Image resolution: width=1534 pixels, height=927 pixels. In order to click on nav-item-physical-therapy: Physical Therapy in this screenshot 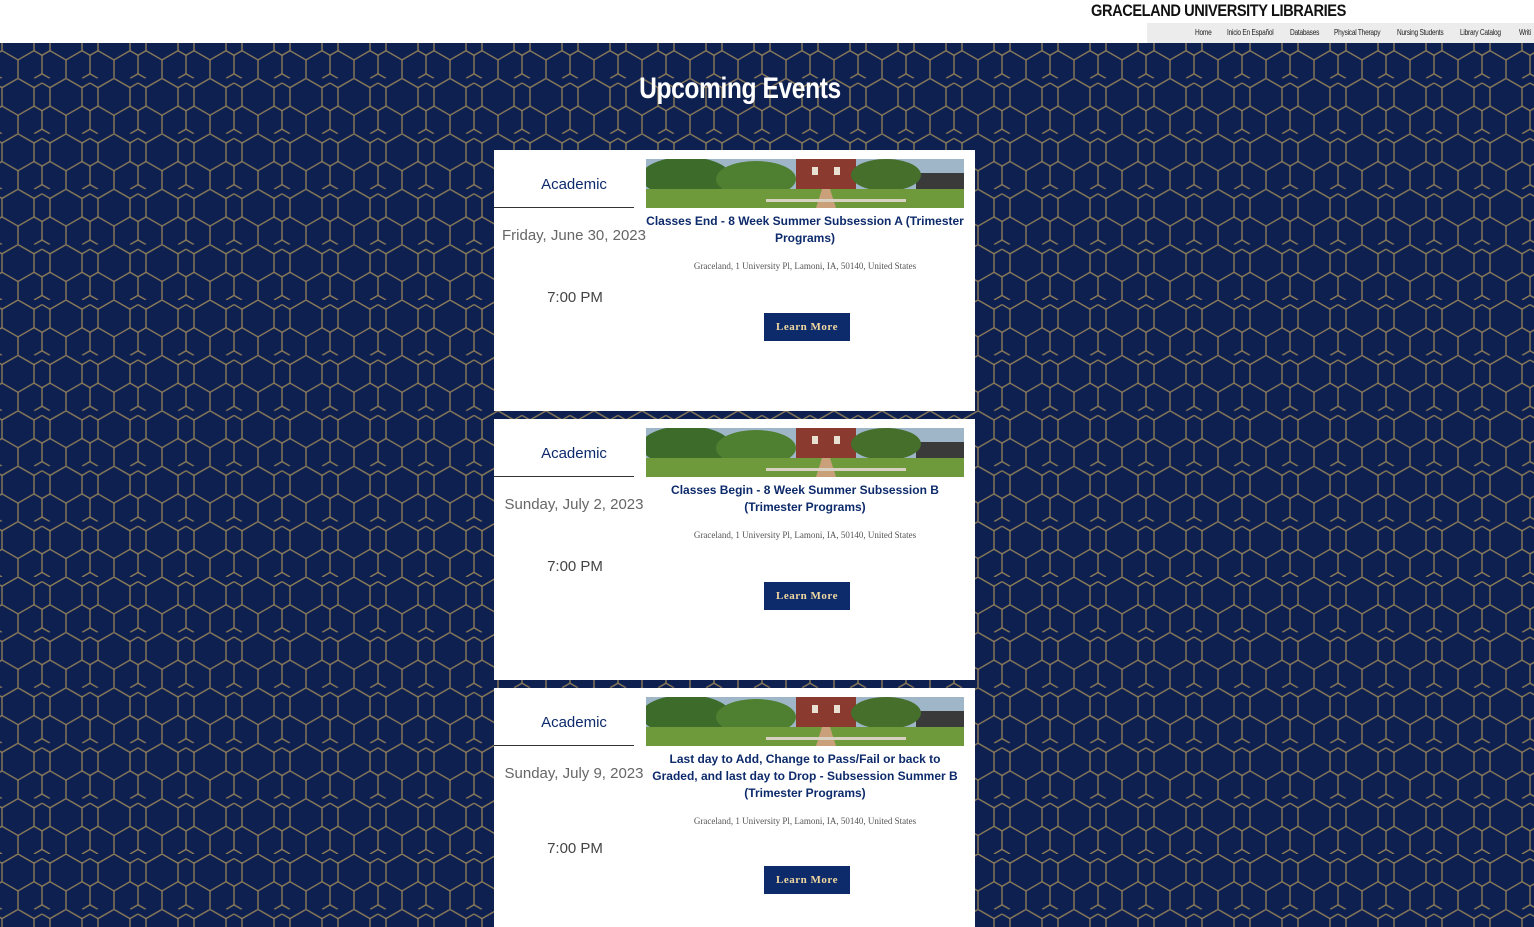, I will do `click(1357, 33)`.